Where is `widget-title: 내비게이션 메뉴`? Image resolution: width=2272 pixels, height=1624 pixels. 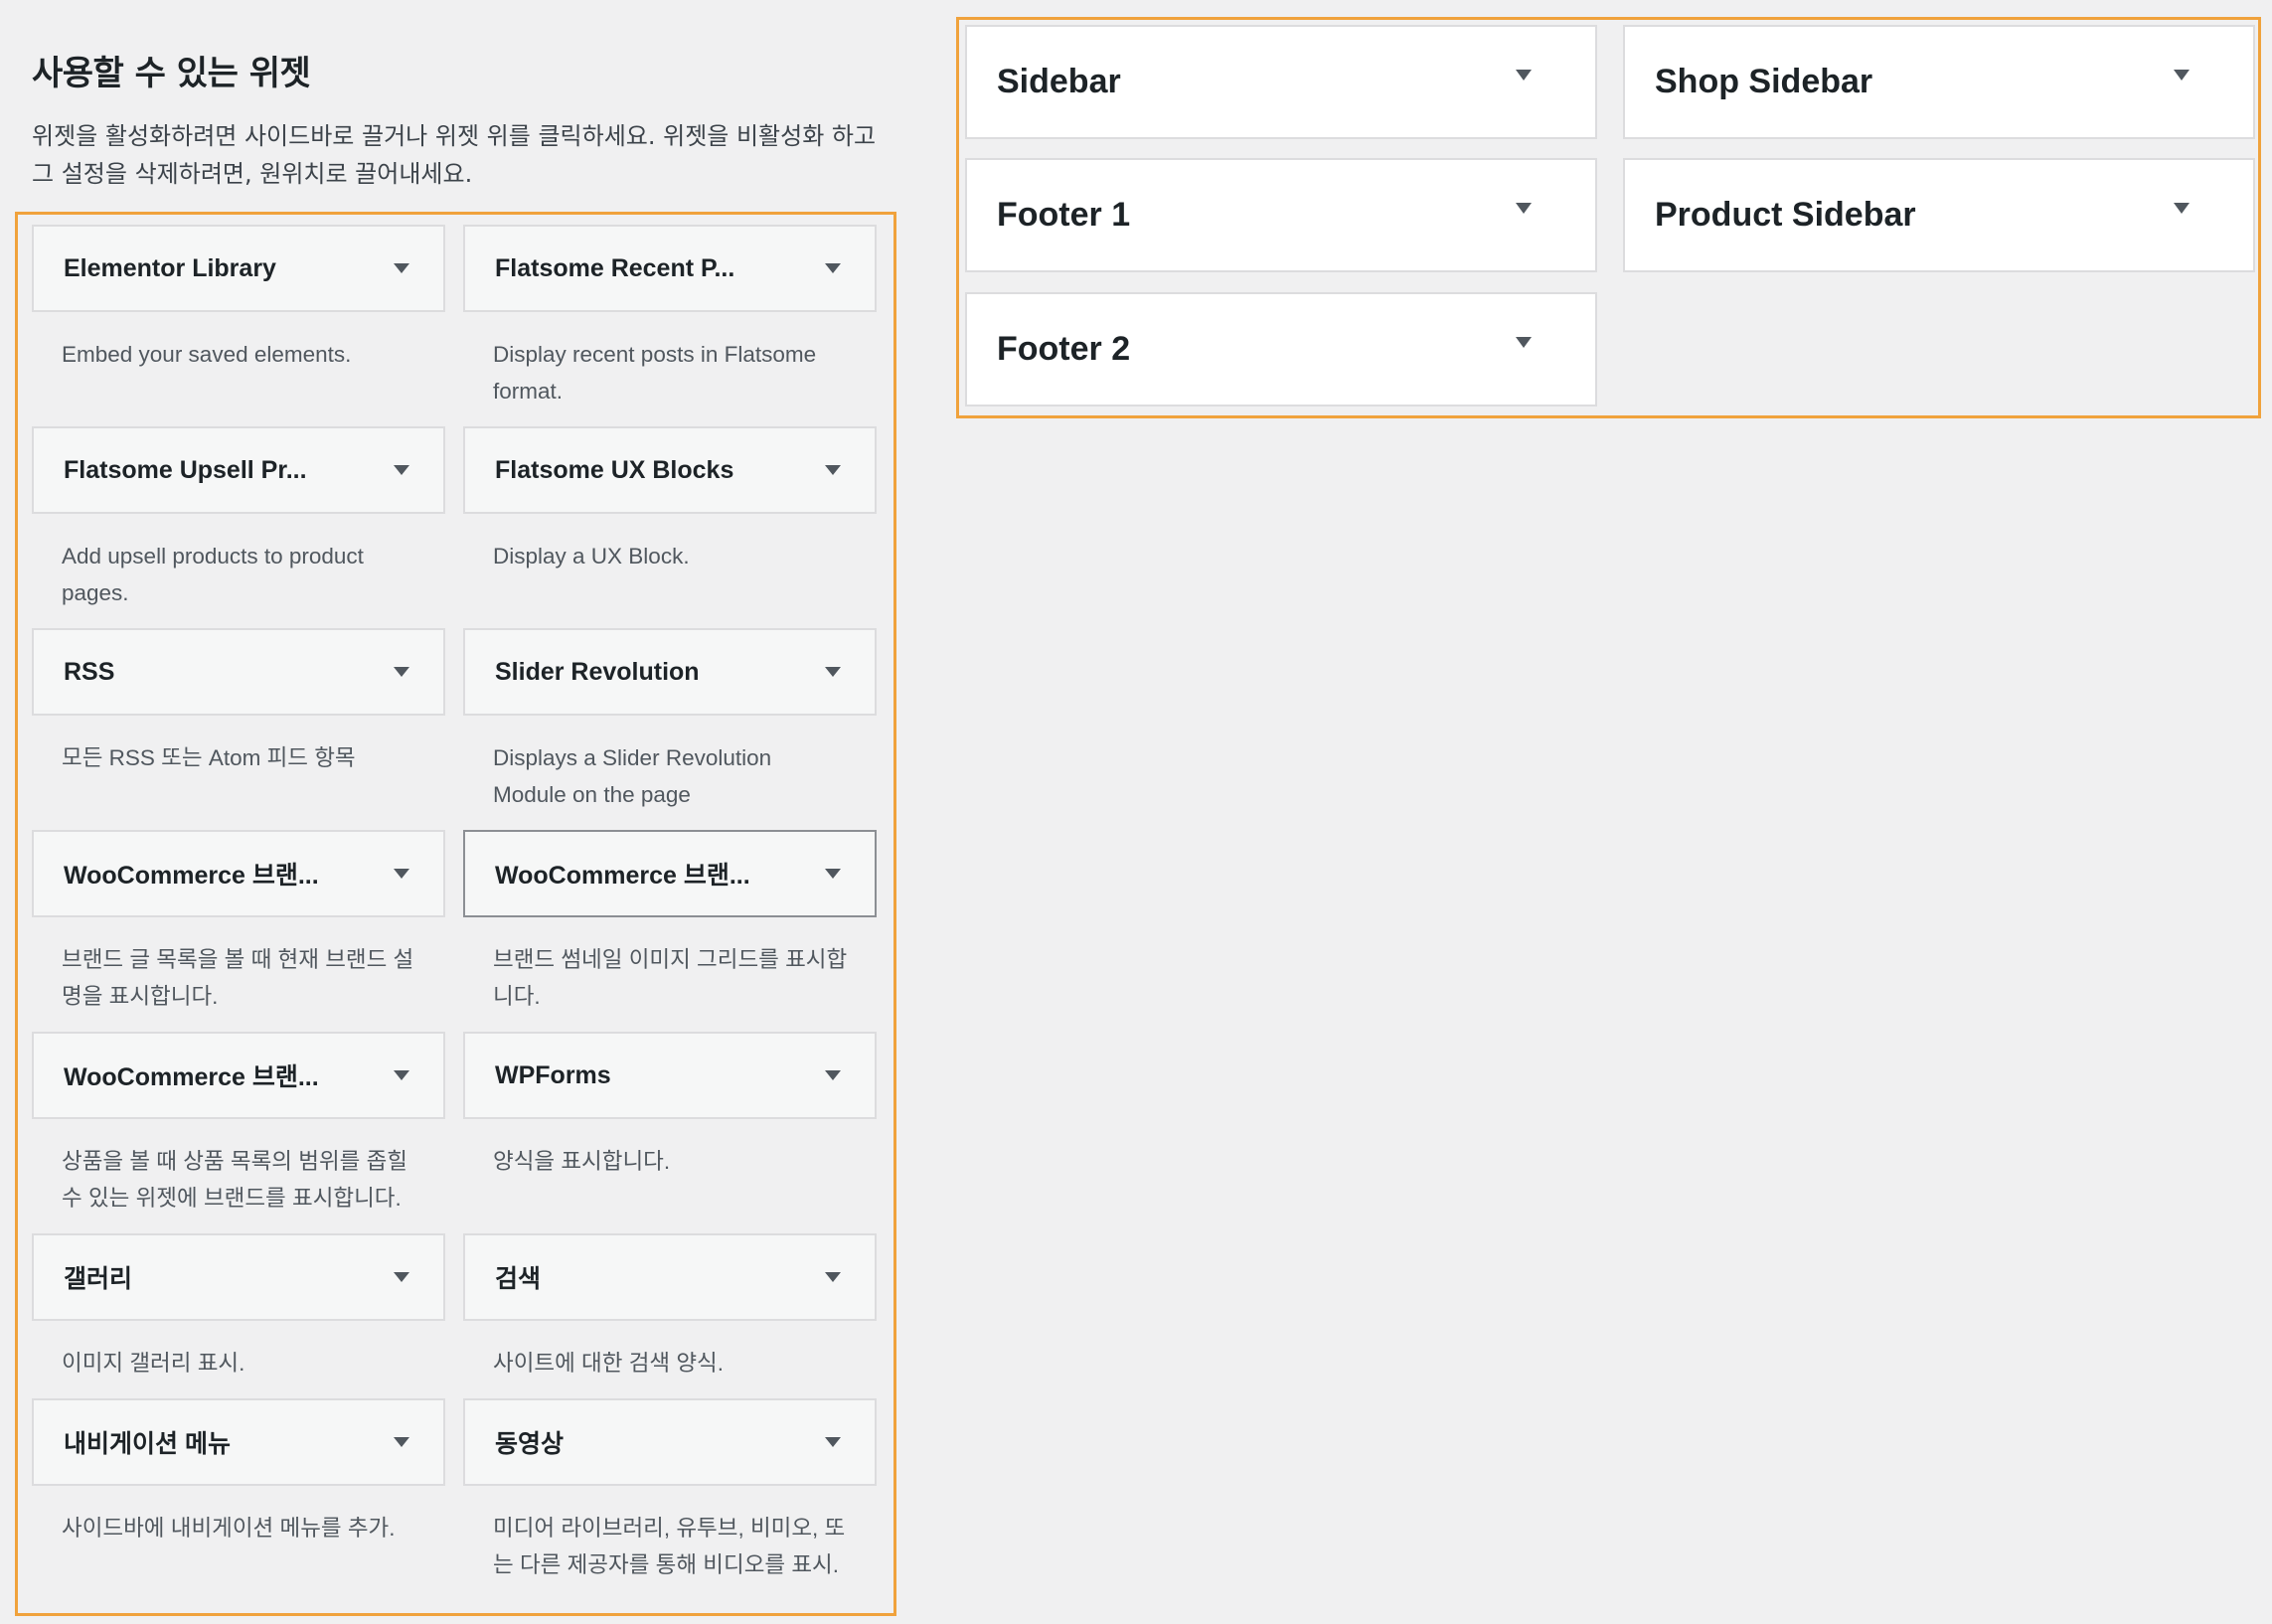
widget-title: 내비게이션 메뉴 is located at coordinates (147, 1444).